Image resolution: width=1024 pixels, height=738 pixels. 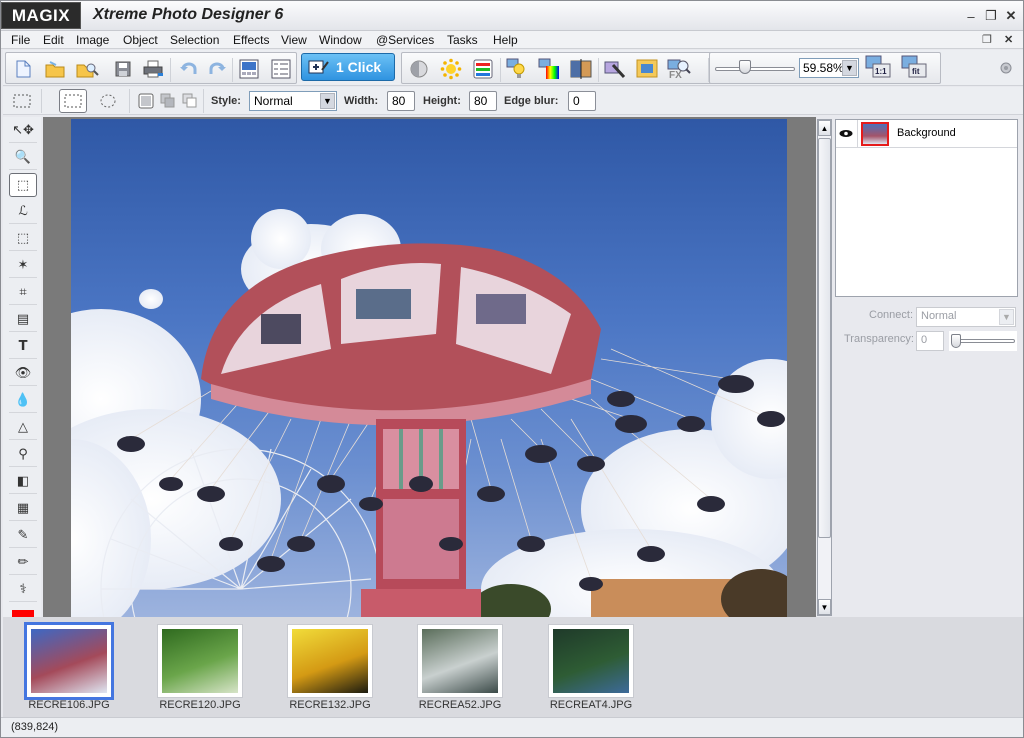 I want to click on ellipse-selection-icon, so click(x=108, y=101).